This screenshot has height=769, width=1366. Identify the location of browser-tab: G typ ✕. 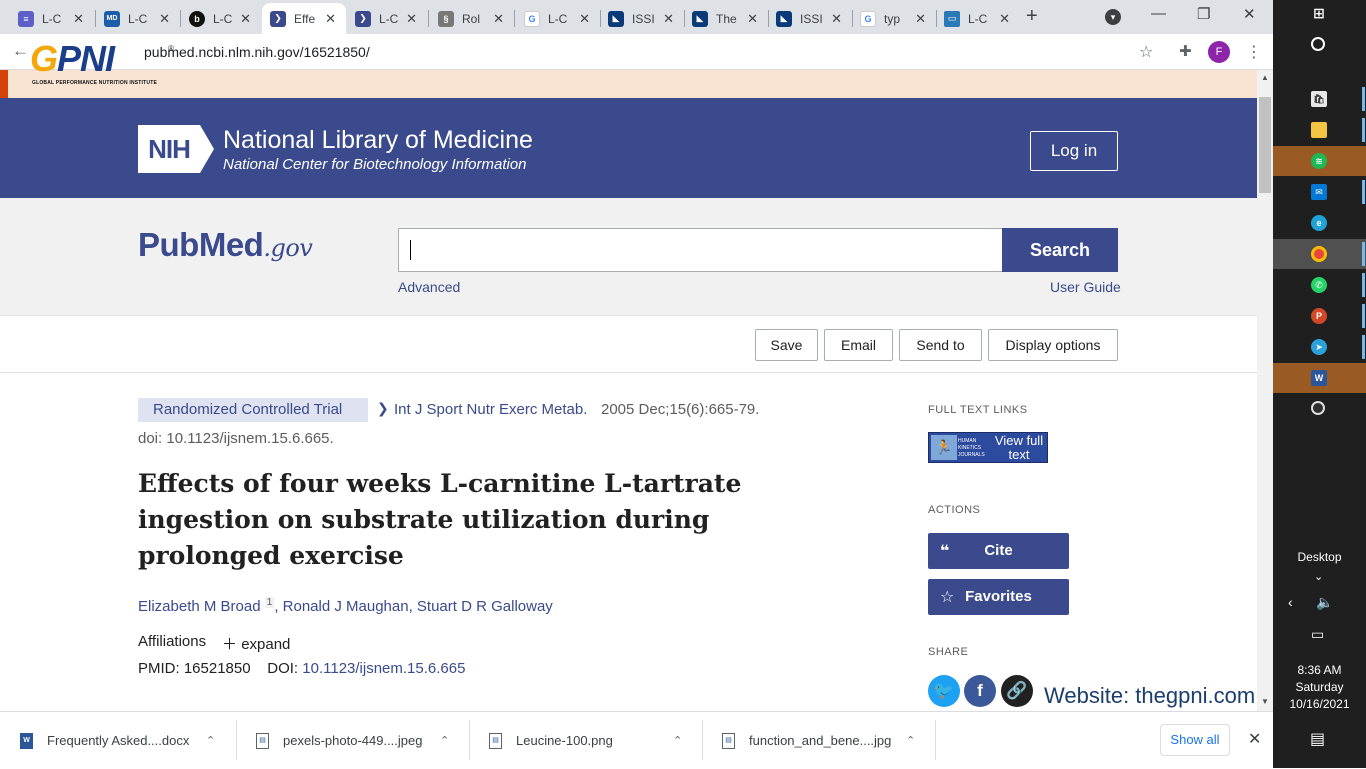
(894, 18).